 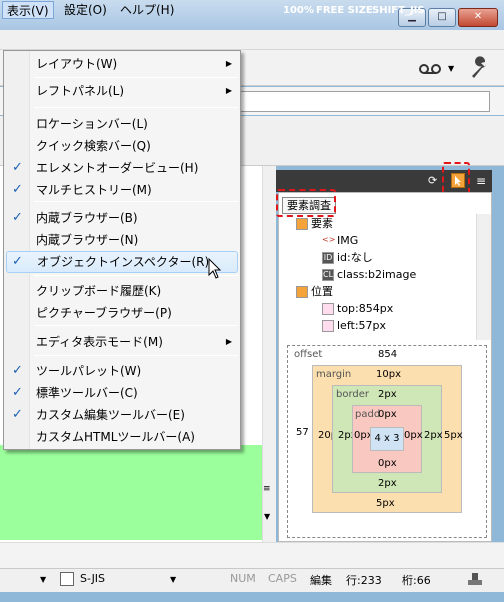 I want to click on refresh-icon: ⟳, so click(x=435, y=181).